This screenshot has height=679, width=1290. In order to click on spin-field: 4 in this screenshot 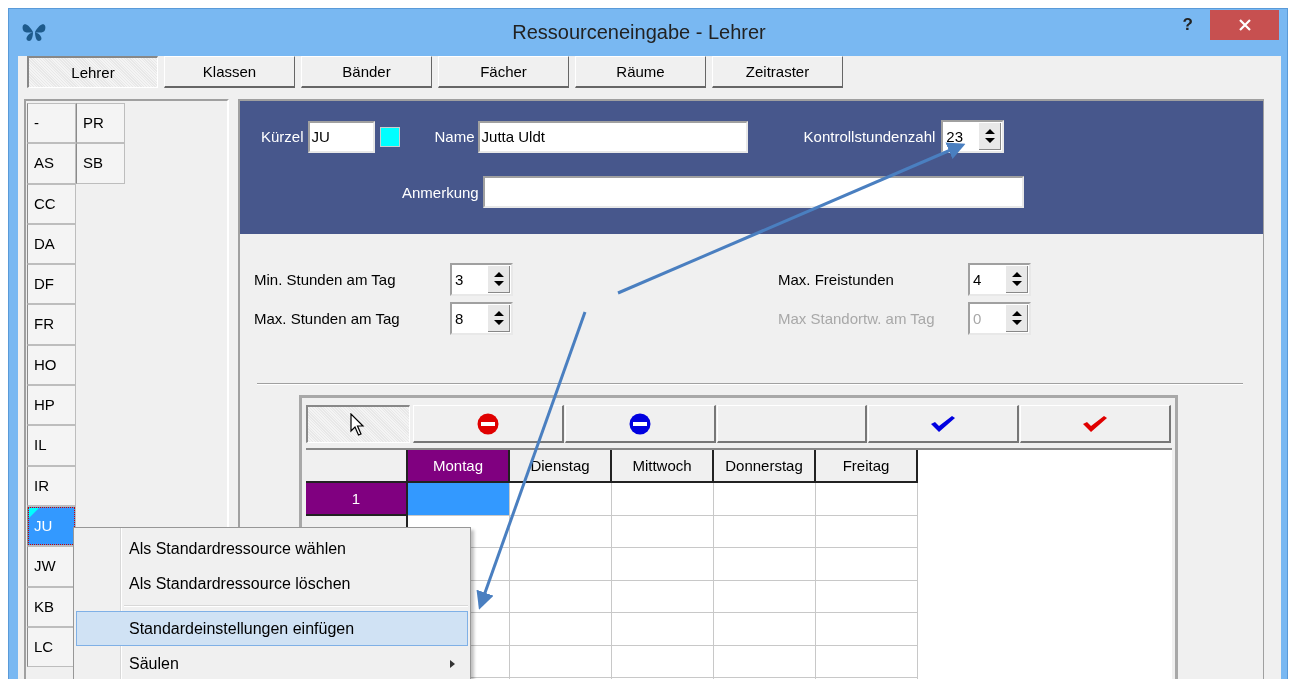, I will do `click(999, 279)`.